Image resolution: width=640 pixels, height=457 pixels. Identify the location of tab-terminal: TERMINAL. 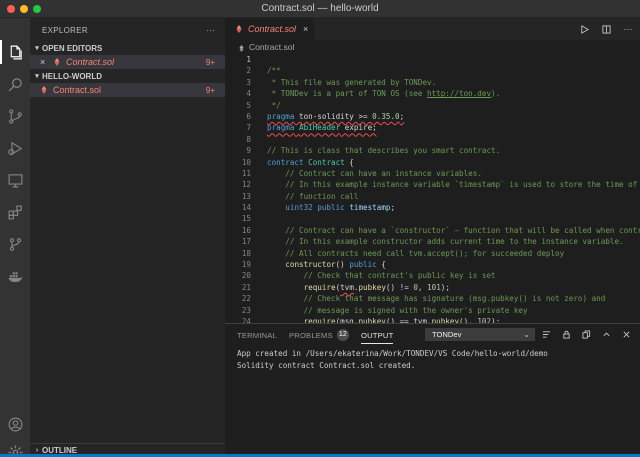
(257, 335).